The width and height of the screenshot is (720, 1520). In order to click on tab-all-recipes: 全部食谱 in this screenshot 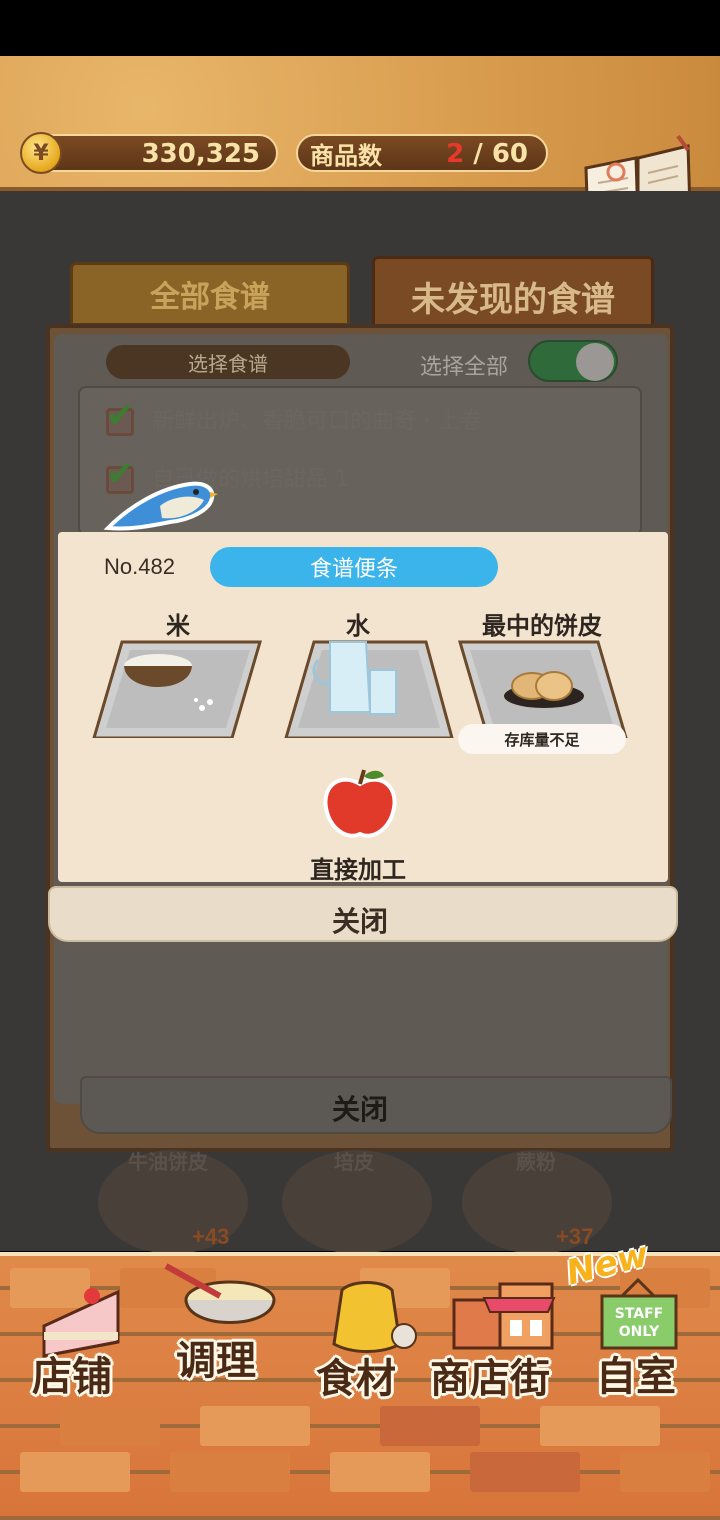, I will do `click(210, 294)`.